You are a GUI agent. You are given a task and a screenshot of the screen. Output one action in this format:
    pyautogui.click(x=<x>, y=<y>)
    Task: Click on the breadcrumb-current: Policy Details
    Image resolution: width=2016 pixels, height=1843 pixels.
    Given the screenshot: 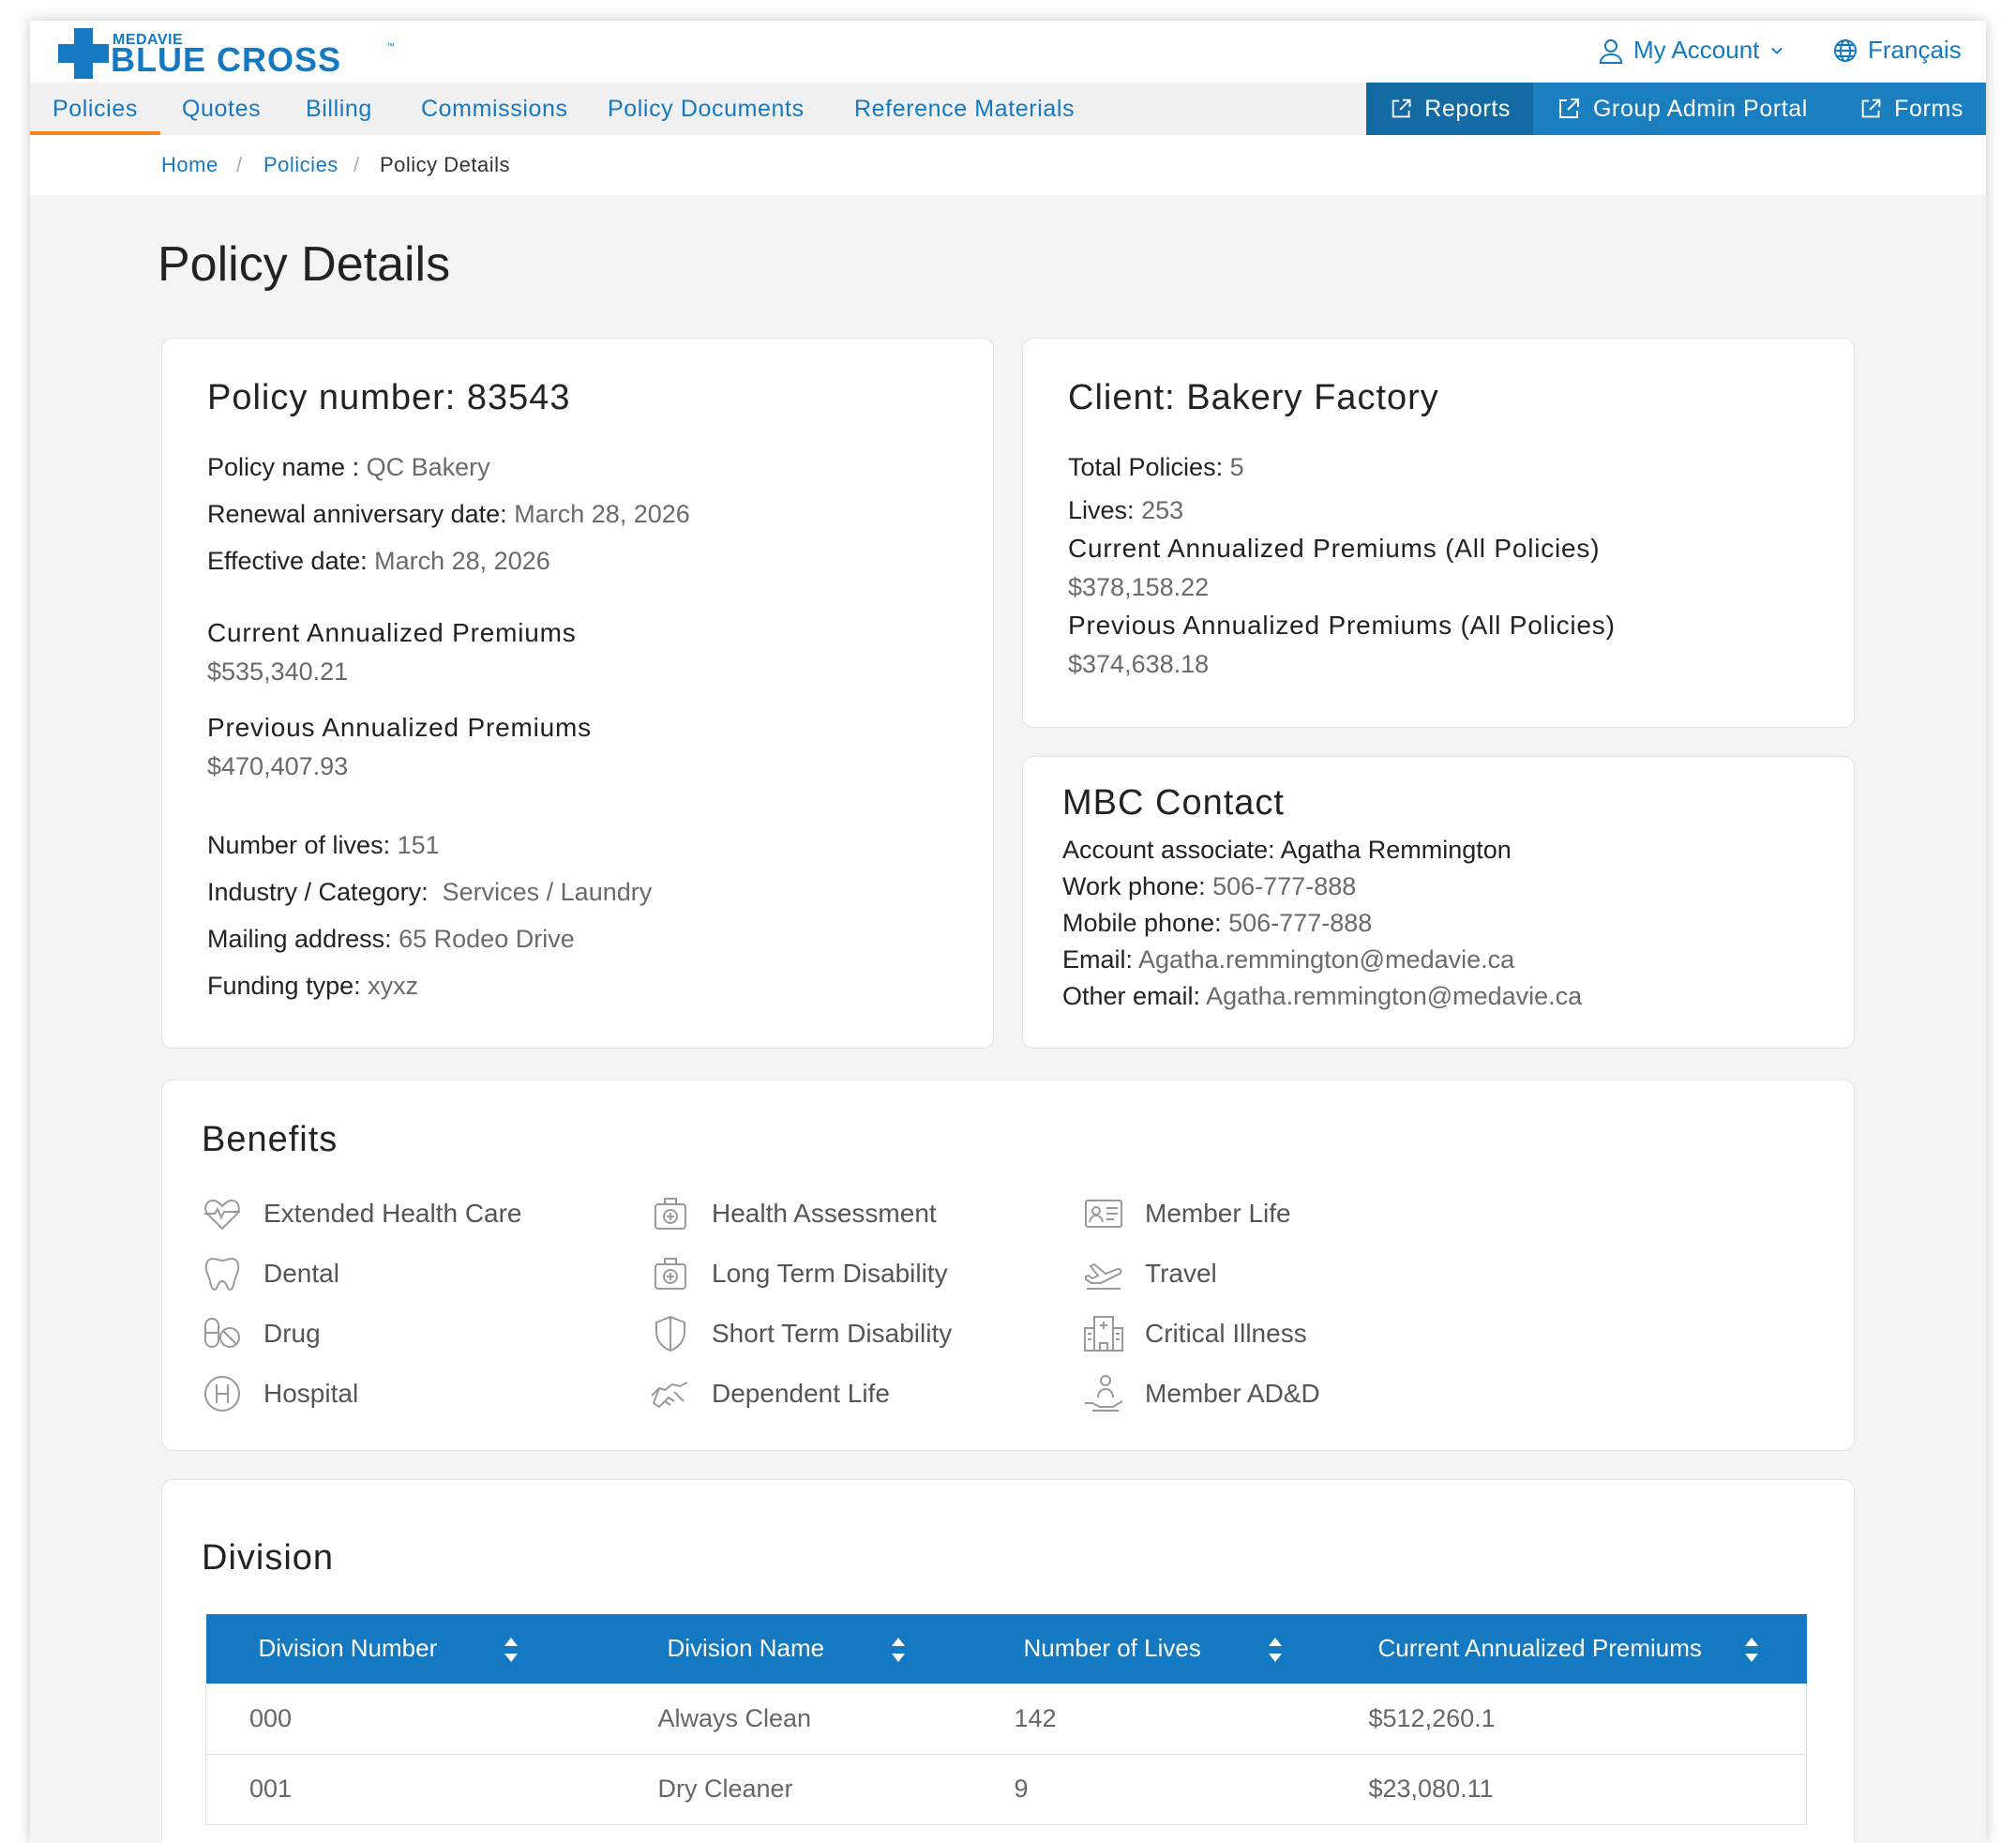 What is the action you would take?
    pyautogui.click(x=445, y=165)
    